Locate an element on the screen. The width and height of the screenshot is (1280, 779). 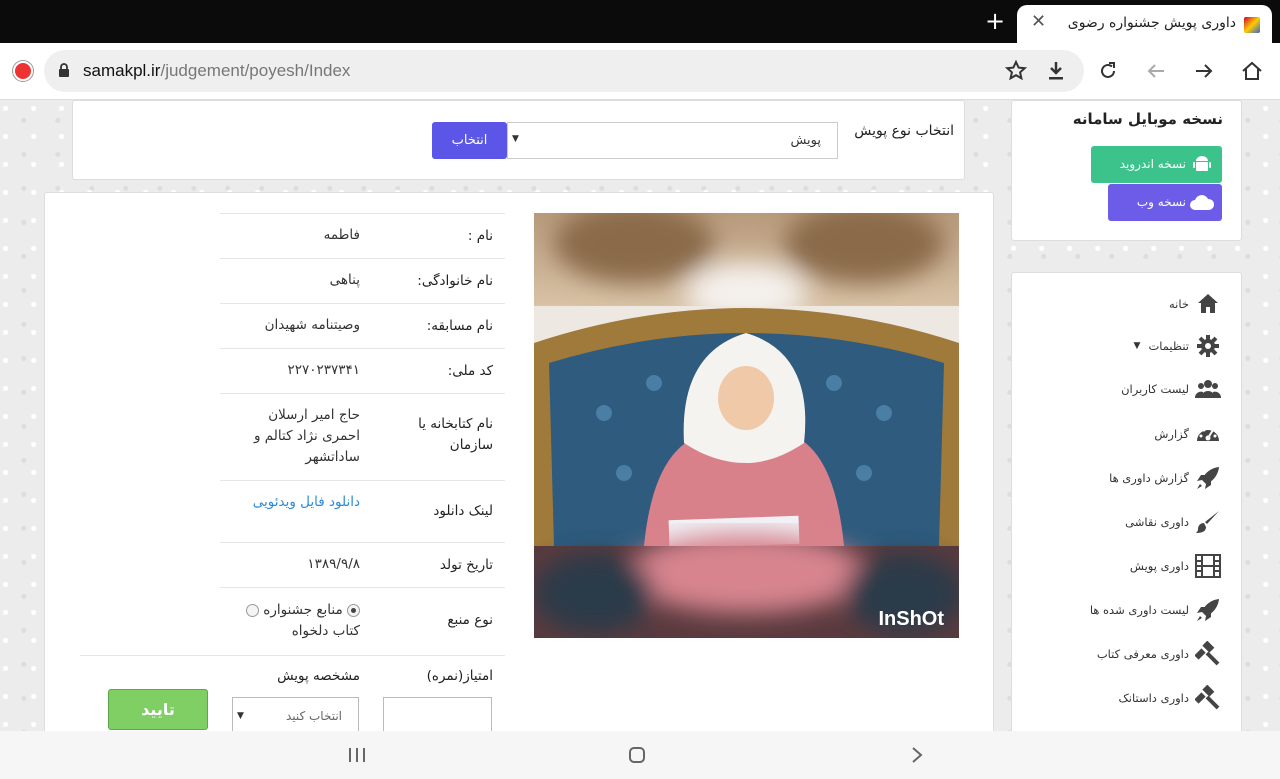
url-domain: samakpl.ir is located at coordinates (122, 70).